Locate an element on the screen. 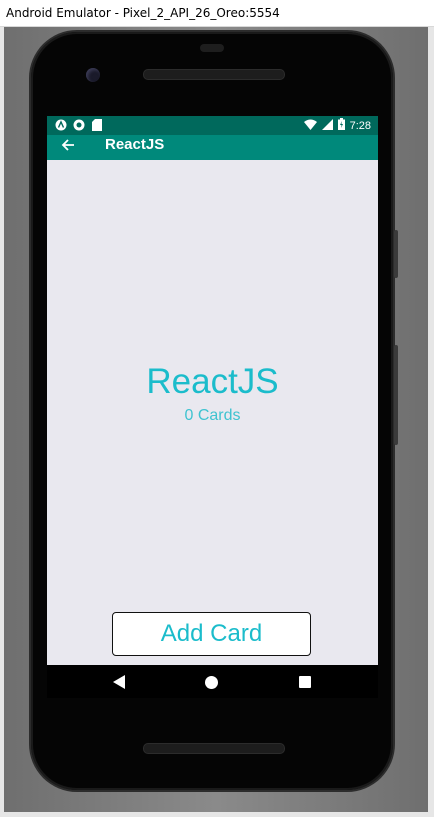 This screenshot has height=817, width=434. sd-card-icon is located at coordinates (97, 125).